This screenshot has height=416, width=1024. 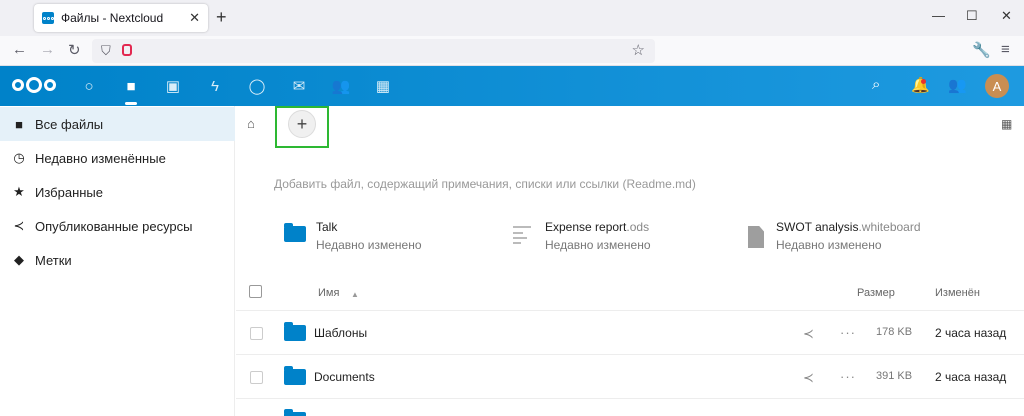 What do you see at coordinates (981, 50) in the screenshot?
I see `wrench-icon: 🔧` at bounding box center [981, 50].